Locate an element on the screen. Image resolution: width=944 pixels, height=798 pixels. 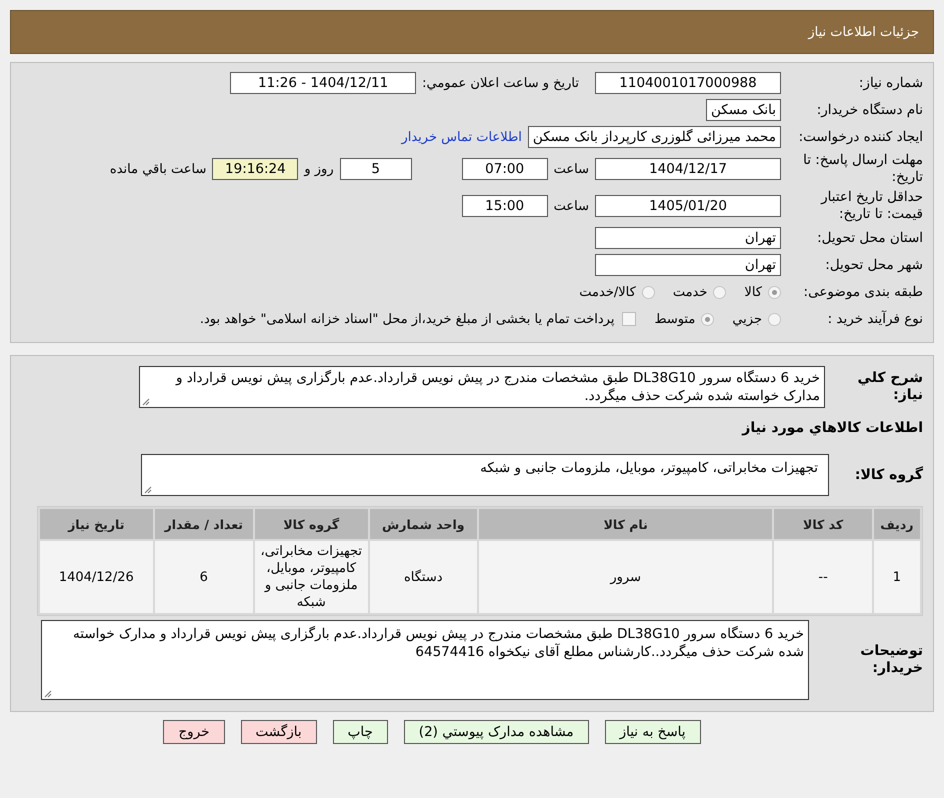
checkbox is located at coordinates (629, 319).